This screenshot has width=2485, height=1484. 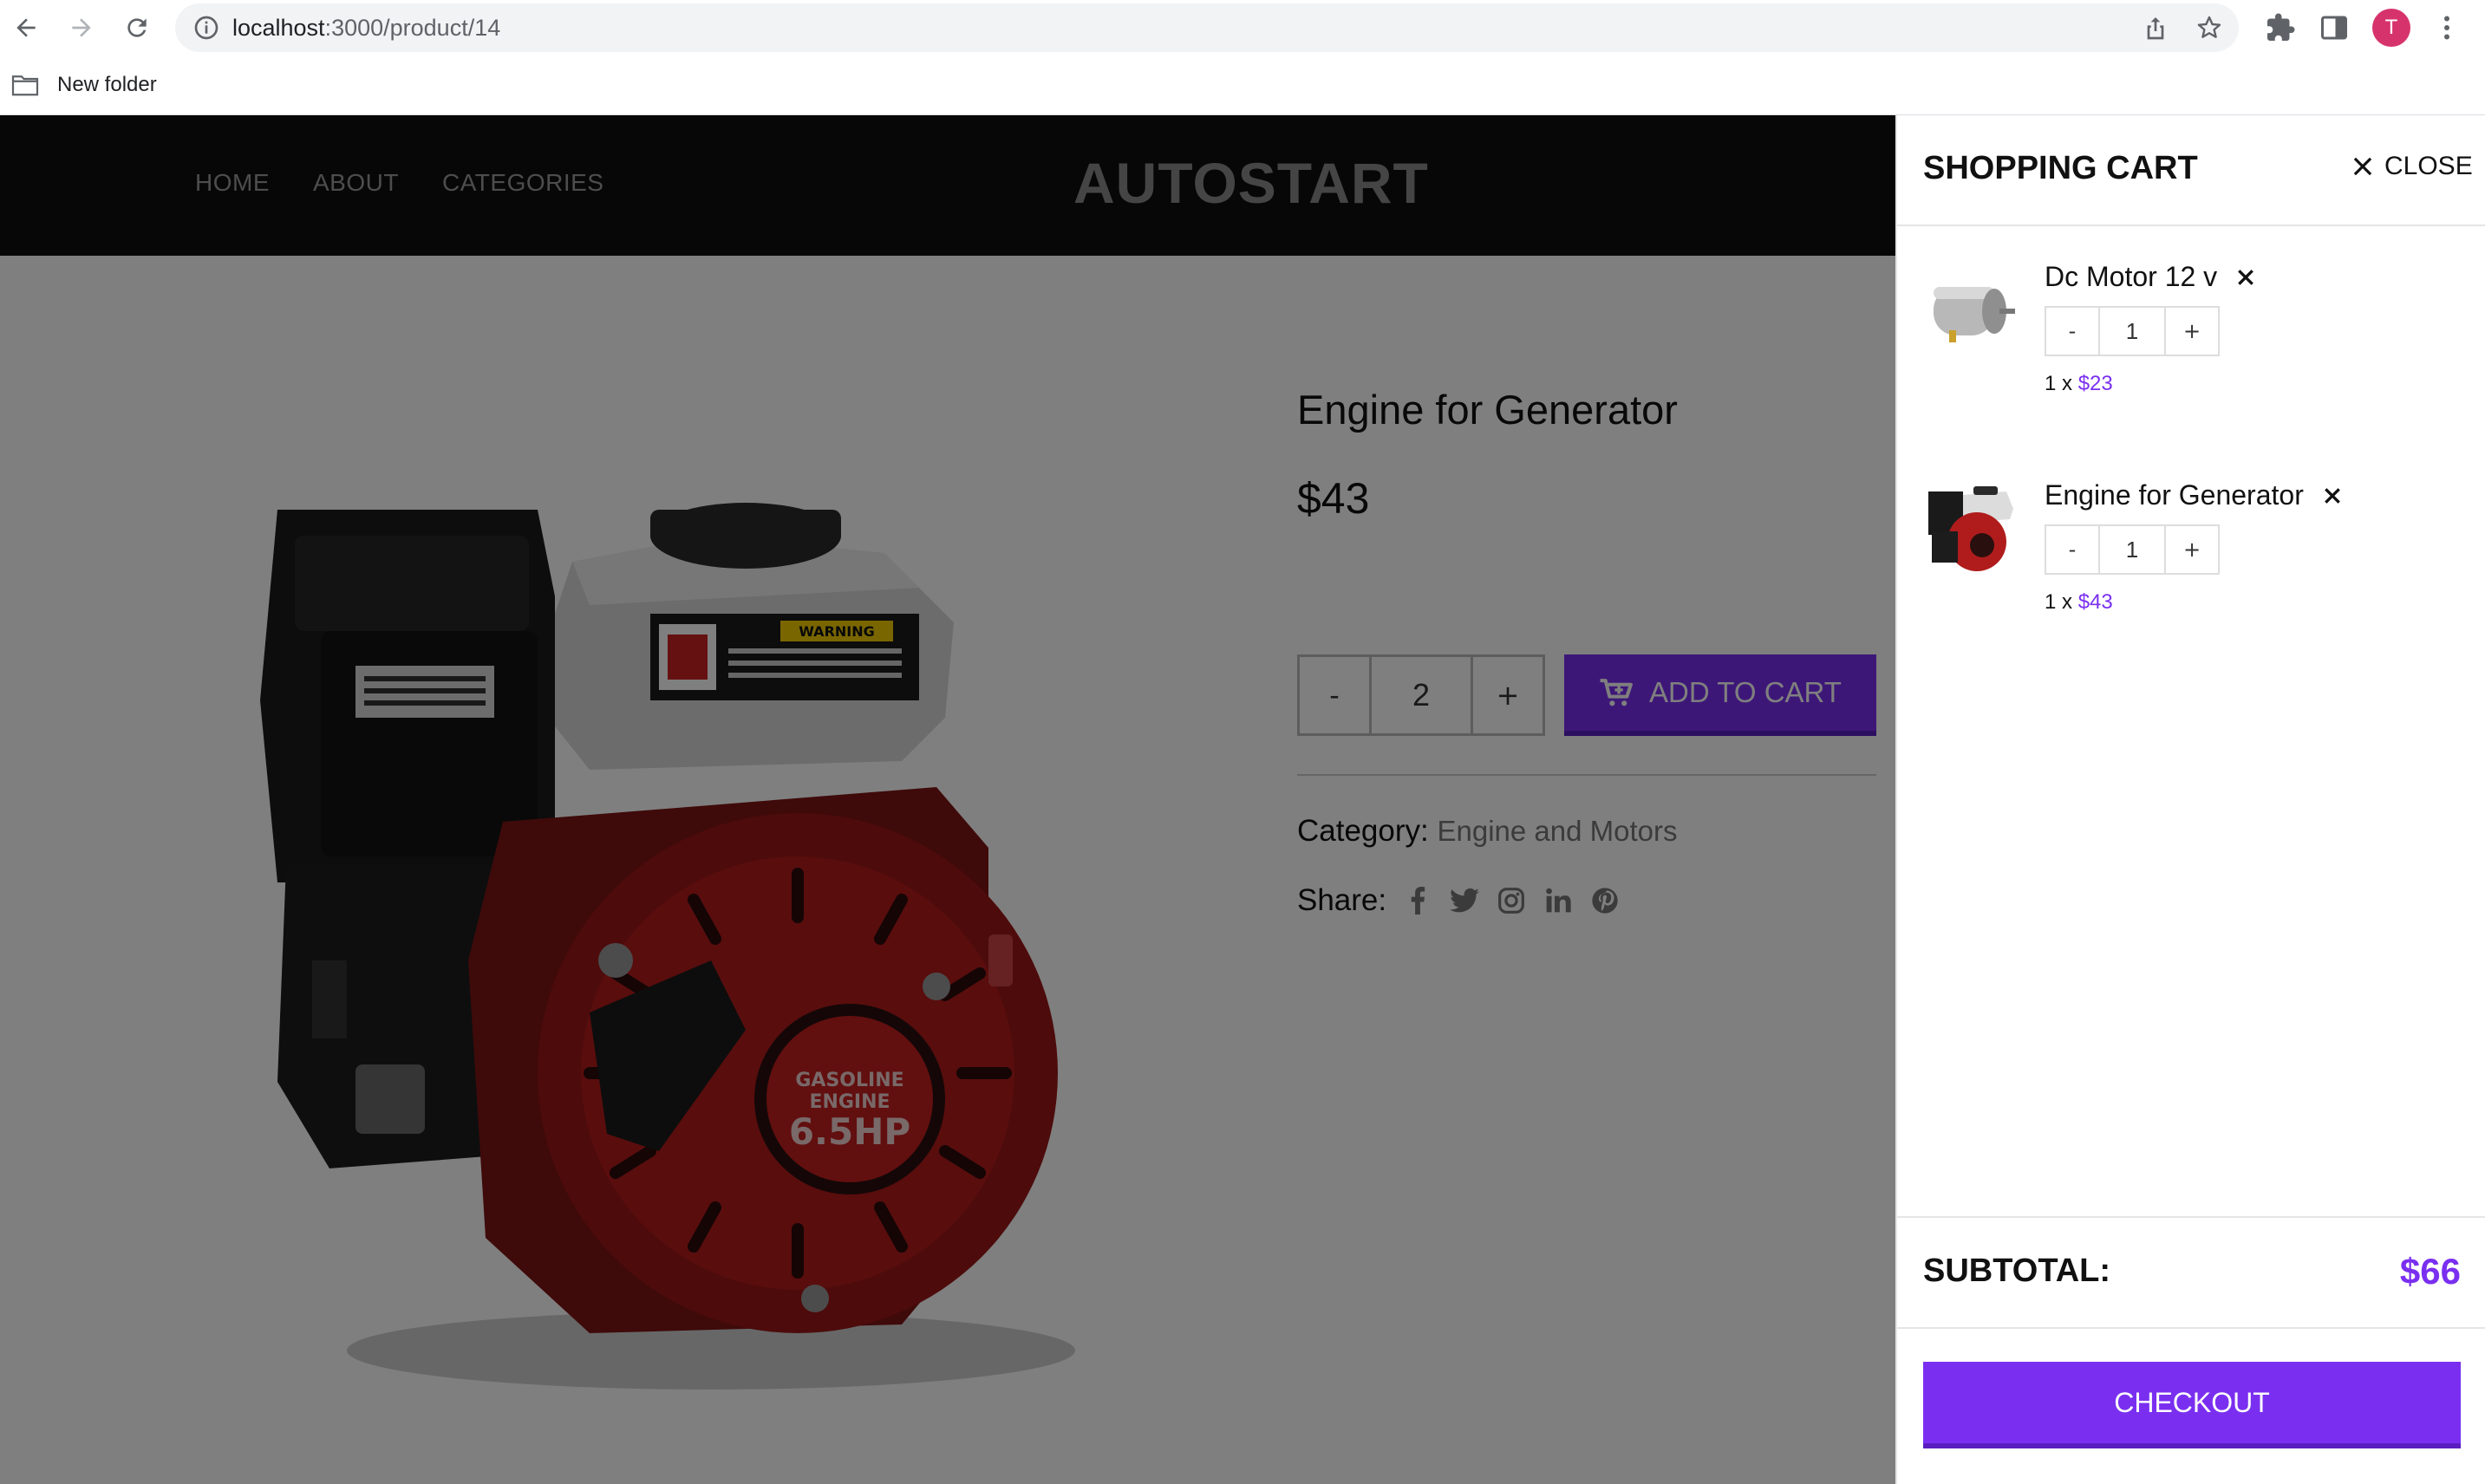 I want to click on cart-item-title: Dc Motor 12 v, so click(x=2131, y=276).